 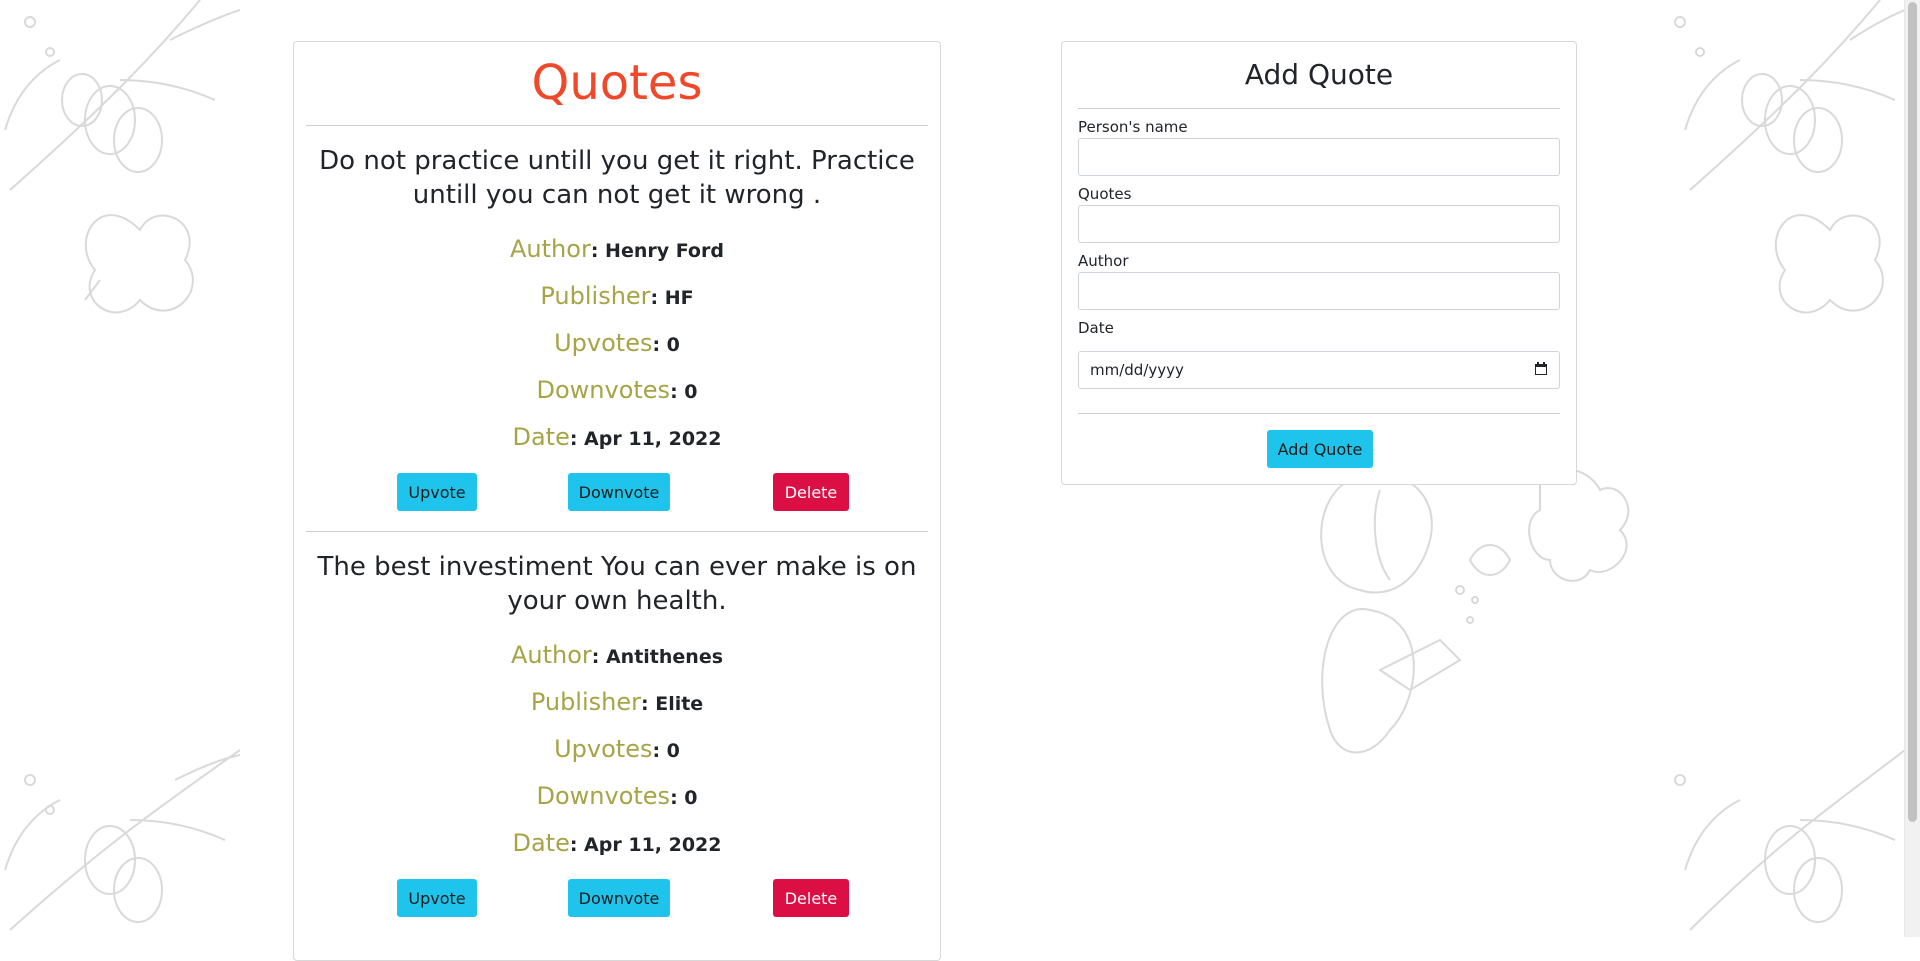 I want to click on publisher-value: : HF, so click(x=672, y=298).